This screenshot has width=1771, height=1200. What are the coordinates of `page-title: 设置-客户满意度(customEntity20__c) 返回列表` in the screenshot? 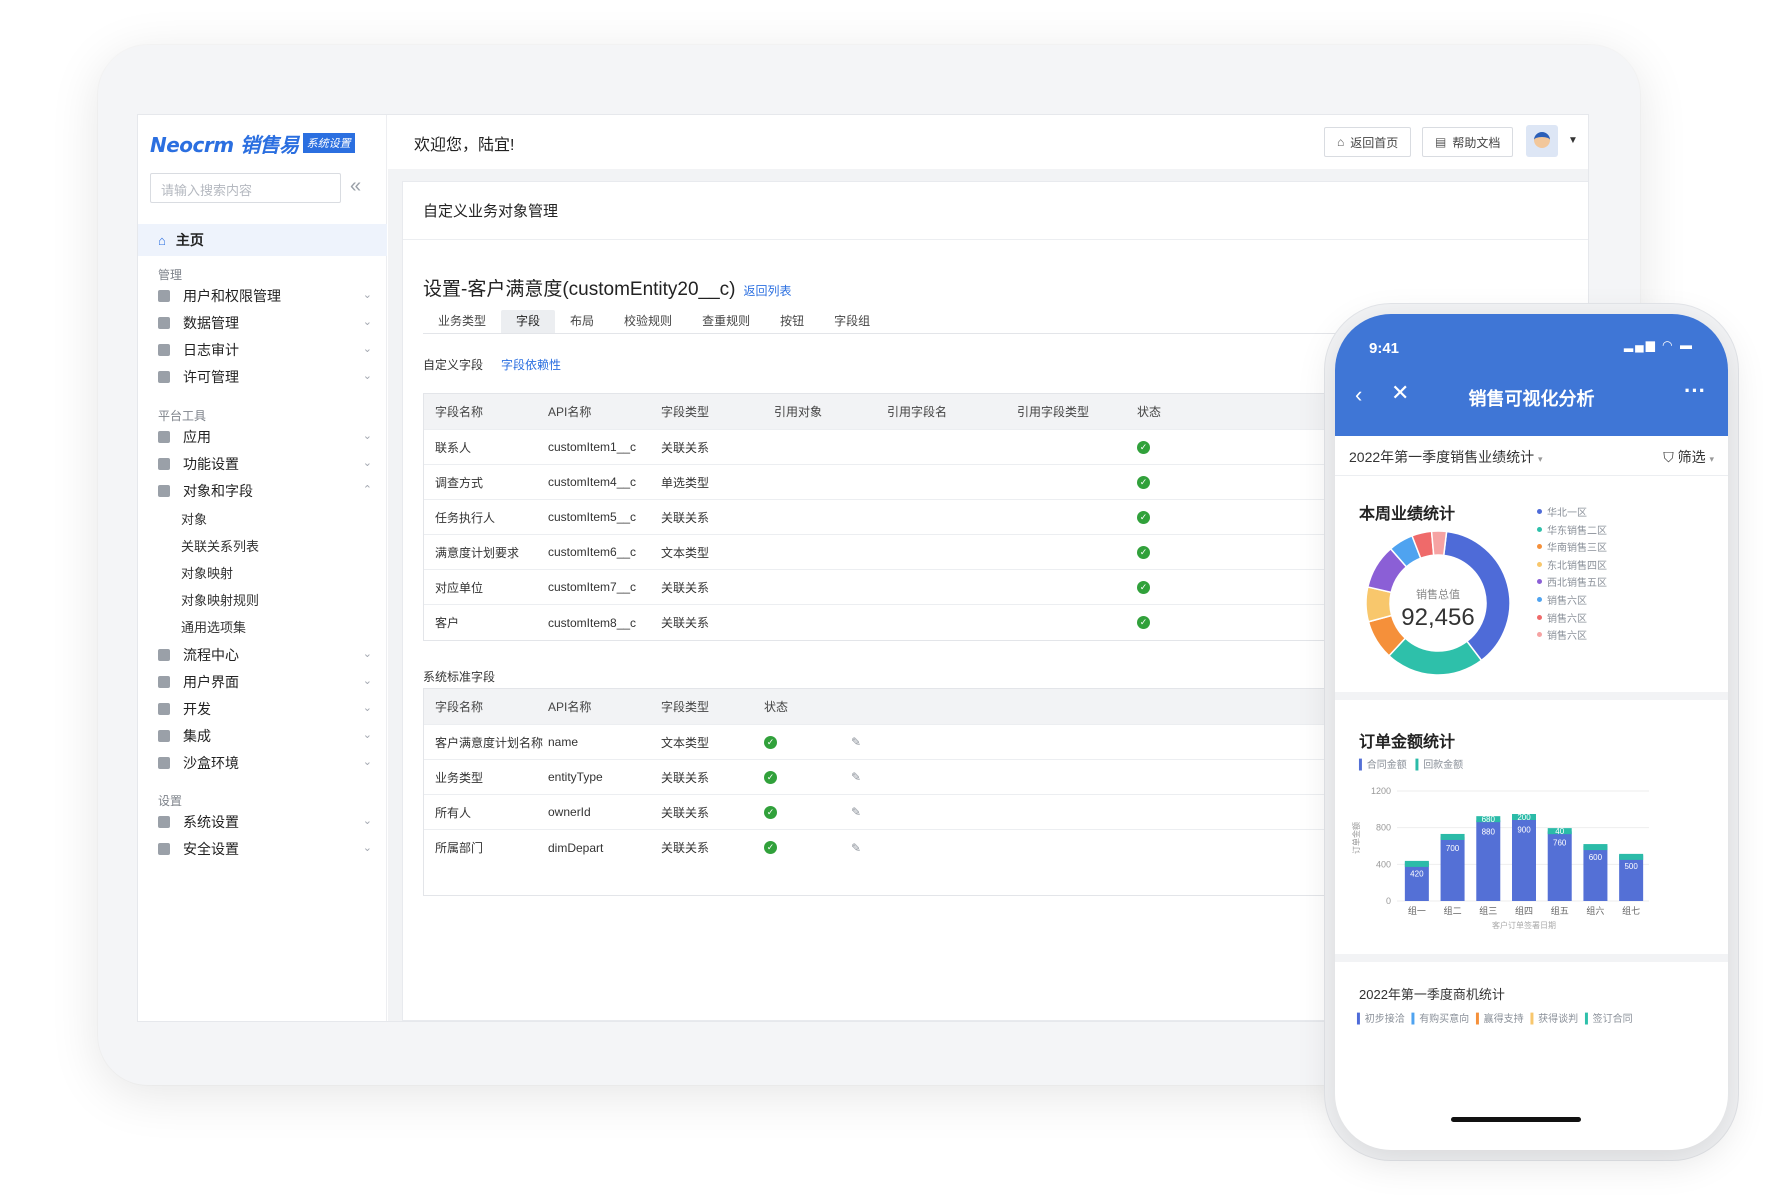 It's located at (607, 287).